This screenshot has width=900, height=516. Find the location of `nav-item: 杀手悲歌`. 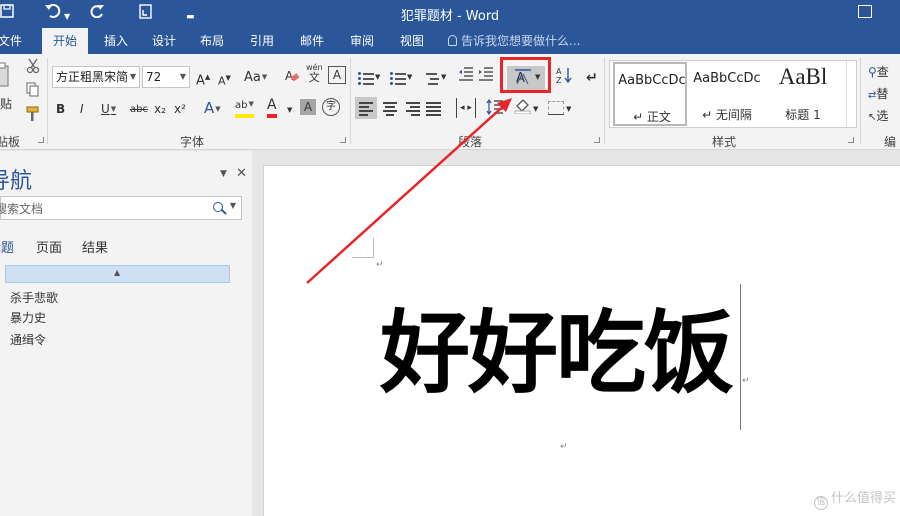

nav-item: 杀手悲歌 is located at coordinates (34, 297).